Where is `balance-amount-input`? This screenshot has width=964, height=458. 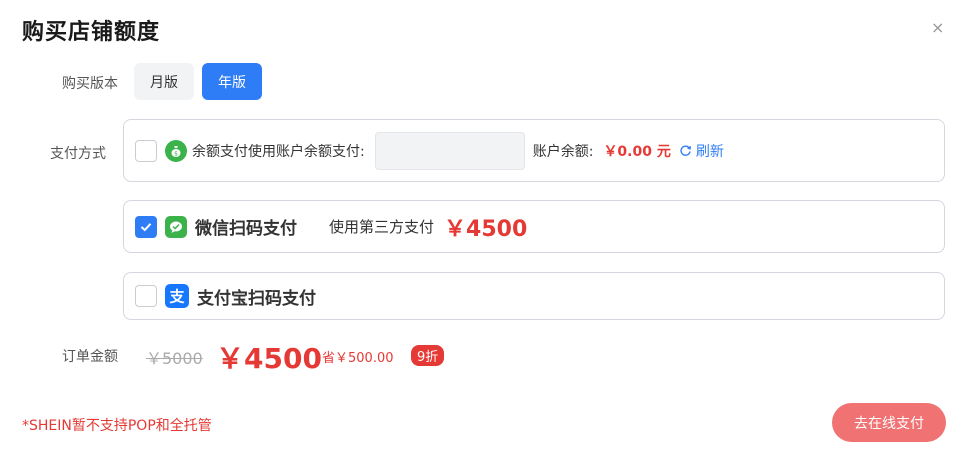 balance-amount-input is located at coordinates (449, 150).